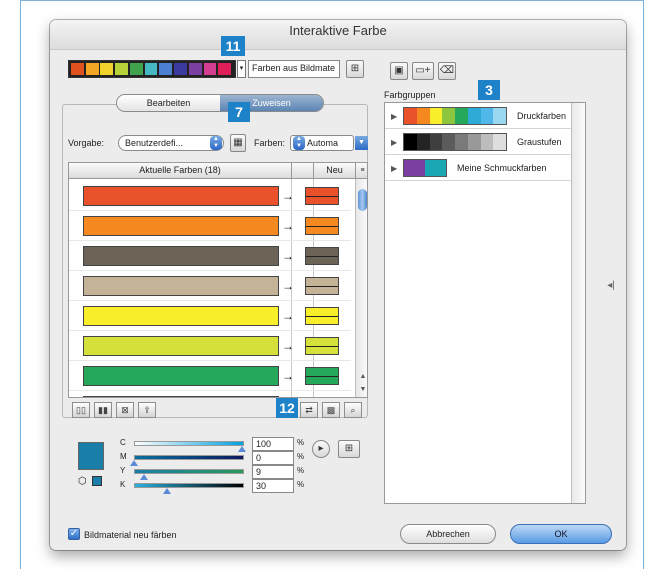 This screenshot has height=569, width=664. What do you see at coordinates (233, 46) in the screenshot?
I see `callout-badge-11: 11` at bounding box center [233, 46].